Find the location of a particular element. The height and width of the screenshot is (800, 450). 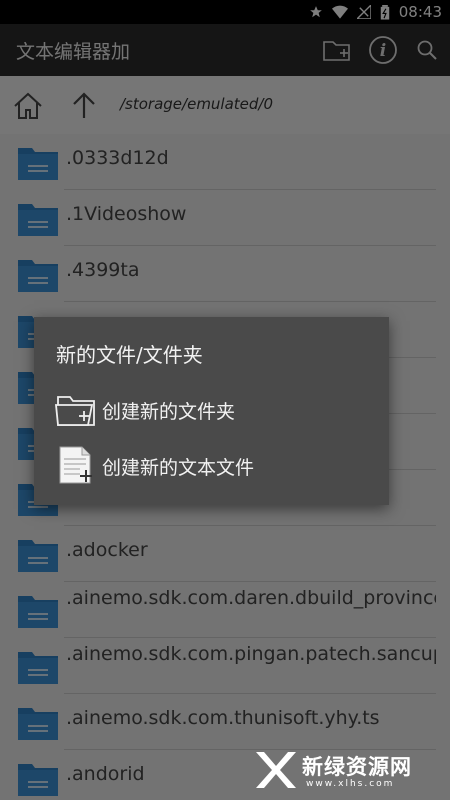

new-folder-icon is located at coordinates (75, 411).